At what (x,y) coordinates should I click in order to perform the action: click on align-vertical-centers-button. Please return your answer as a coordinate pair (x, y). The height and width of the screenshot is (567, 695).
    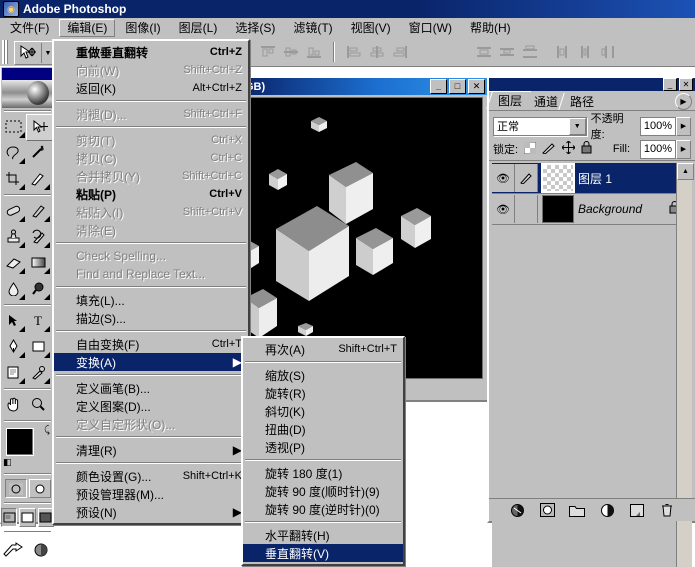
    Looking at the image, I should click on (291, 52).